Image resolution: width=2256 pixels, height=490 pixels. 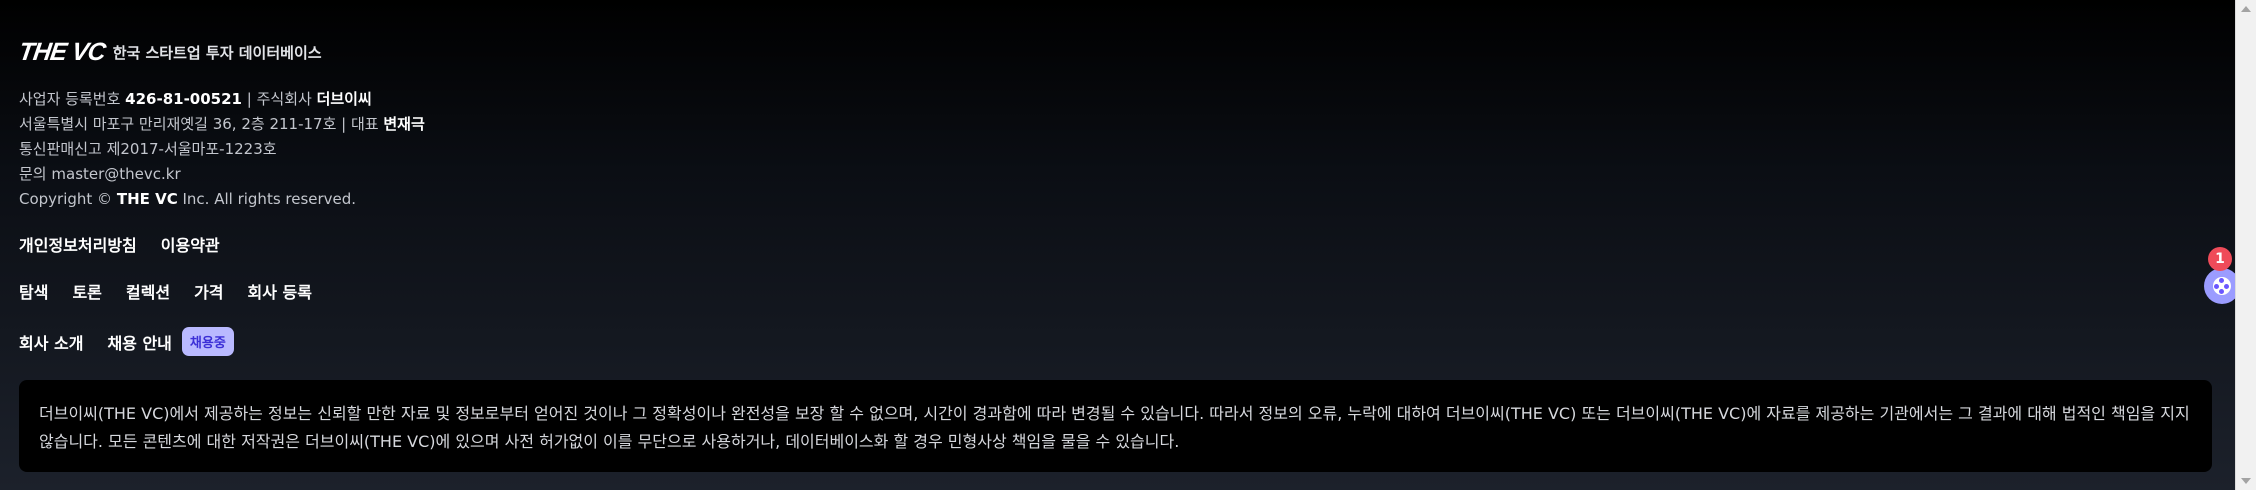 What do you see at coordinates (2246, 481) in the screenshot?
I see `scroll-down-icon` at bounding box center [2246, 481].